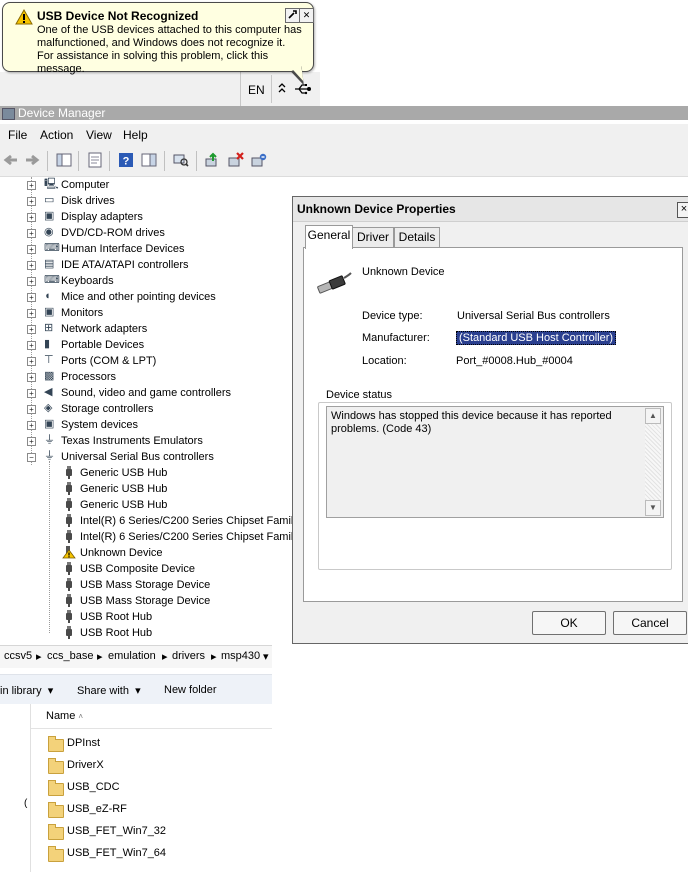 The image size is (688, 872). What do you see at coordinates (148, 812) in the screenshot?
I see `folder-row: USB_eZ-RF` at bounding box center [148, 812].